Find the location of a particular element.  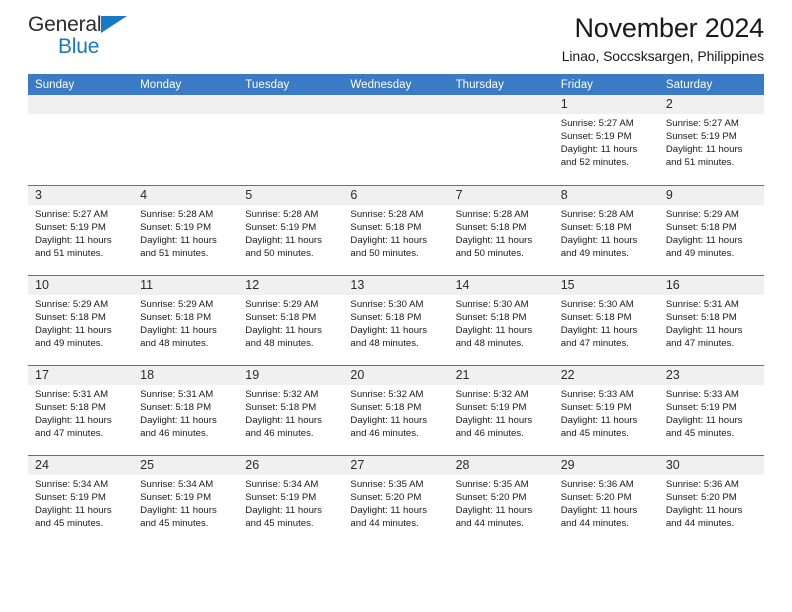

day-number: 13 is located at coordinates (396, 285).